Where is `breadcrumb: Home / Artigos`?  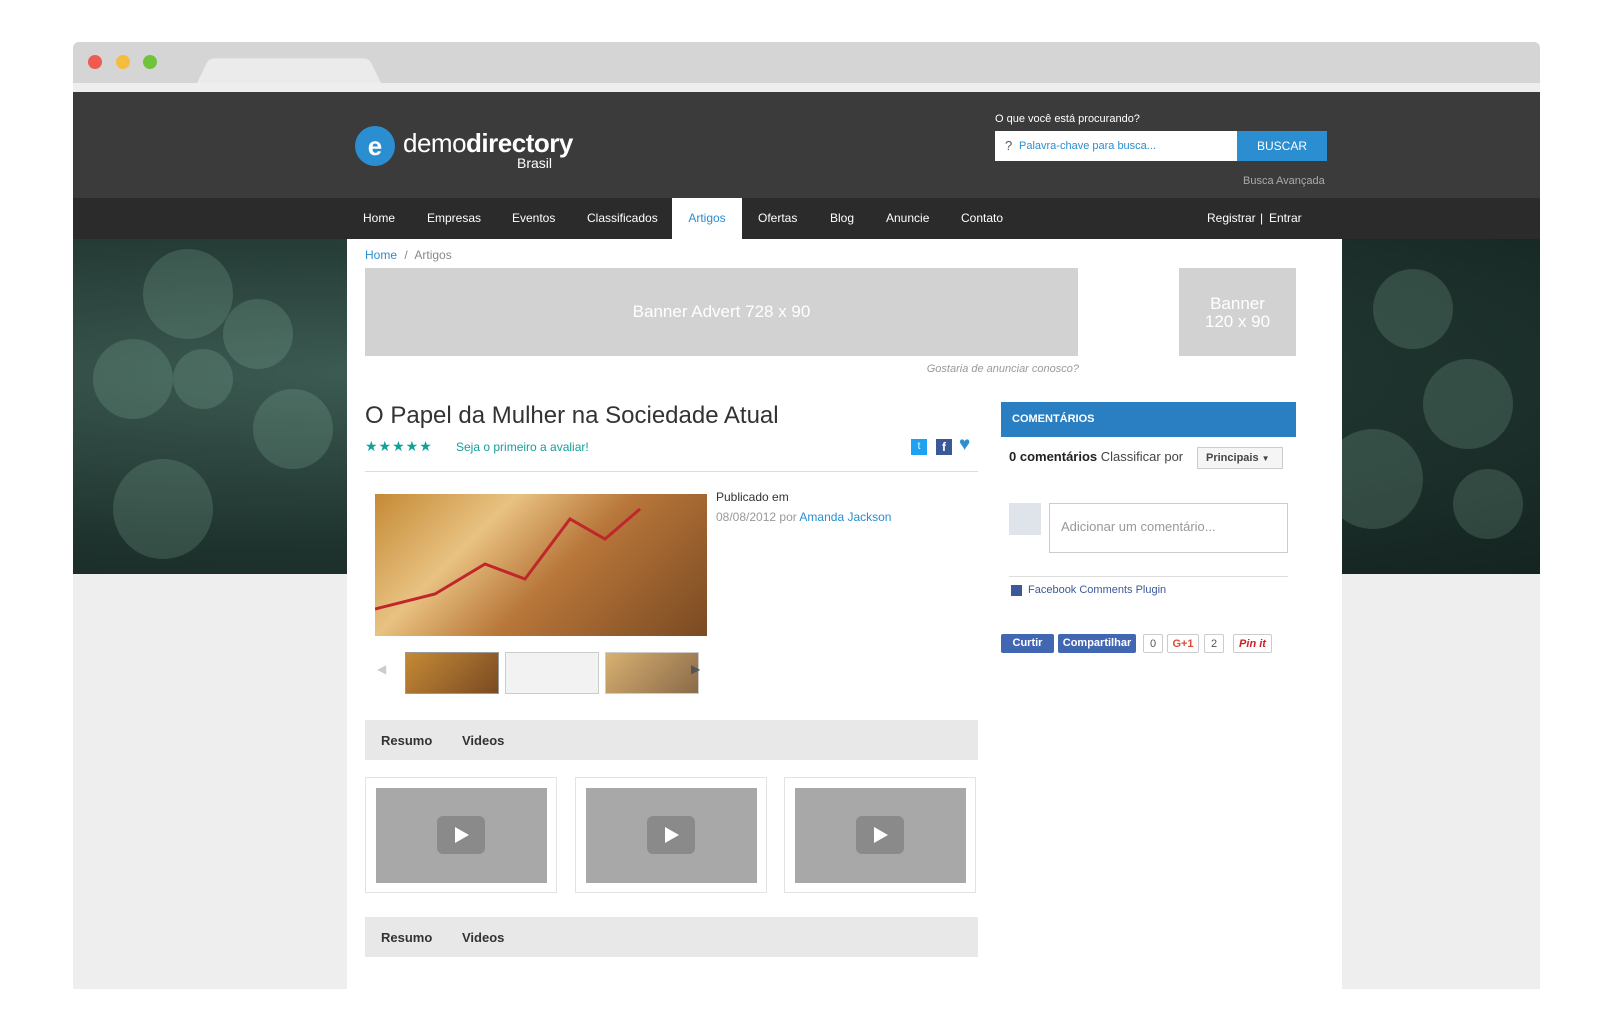 breadcrumb: Home / Artigos is located at coordinates (408, 255).